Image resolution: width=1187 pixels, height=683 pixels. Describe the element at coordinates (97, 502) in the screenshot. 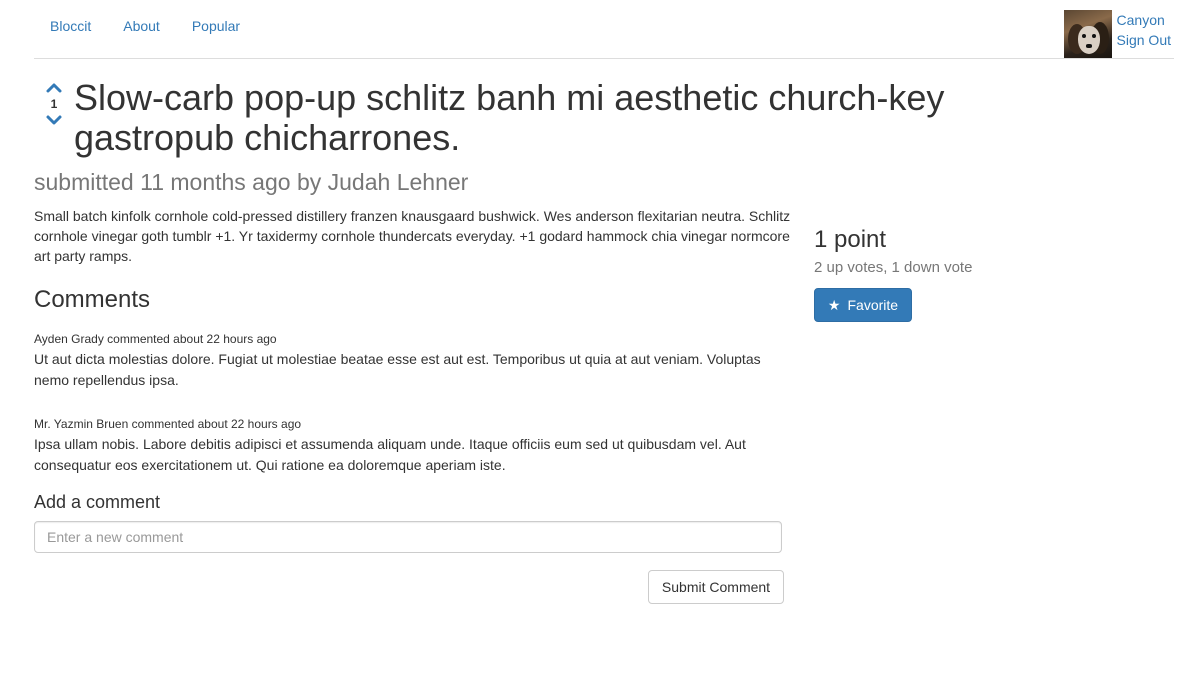

I see `add-comment-heading: Add a comment` at that location.